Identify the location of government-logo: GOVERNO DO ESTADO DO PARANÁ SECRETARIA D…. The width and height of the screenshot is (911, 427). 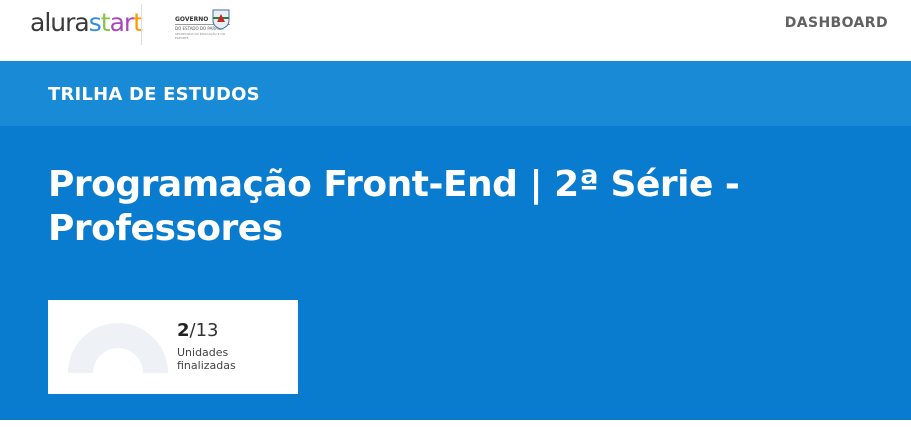
(202, 24).